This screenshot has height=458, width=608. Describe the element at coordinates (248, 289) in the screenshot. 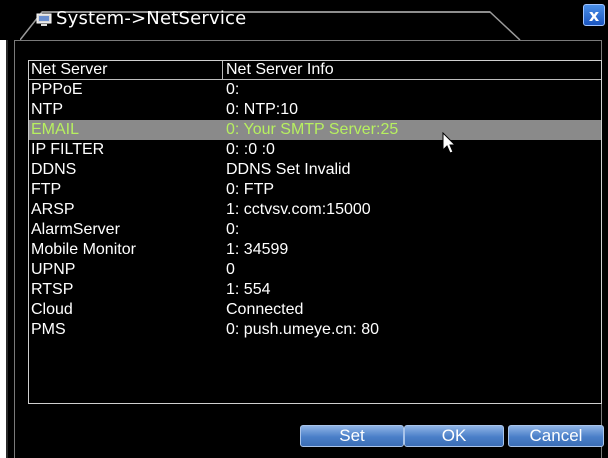

I see `net-server-info: 1: 554` at that location.